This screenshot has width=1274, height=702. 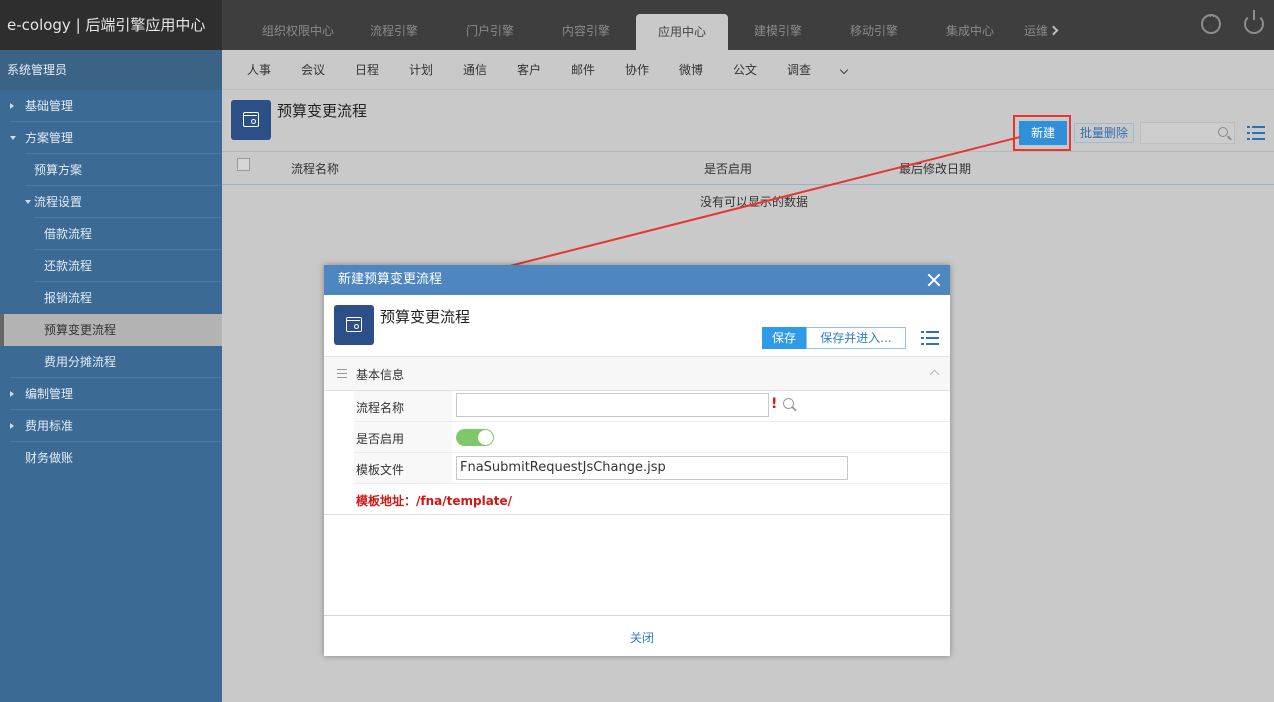 What do you see at coordinates (28, 202) in the screenshot?
I see `caret-down-icon` at bounding box center [28, 202].